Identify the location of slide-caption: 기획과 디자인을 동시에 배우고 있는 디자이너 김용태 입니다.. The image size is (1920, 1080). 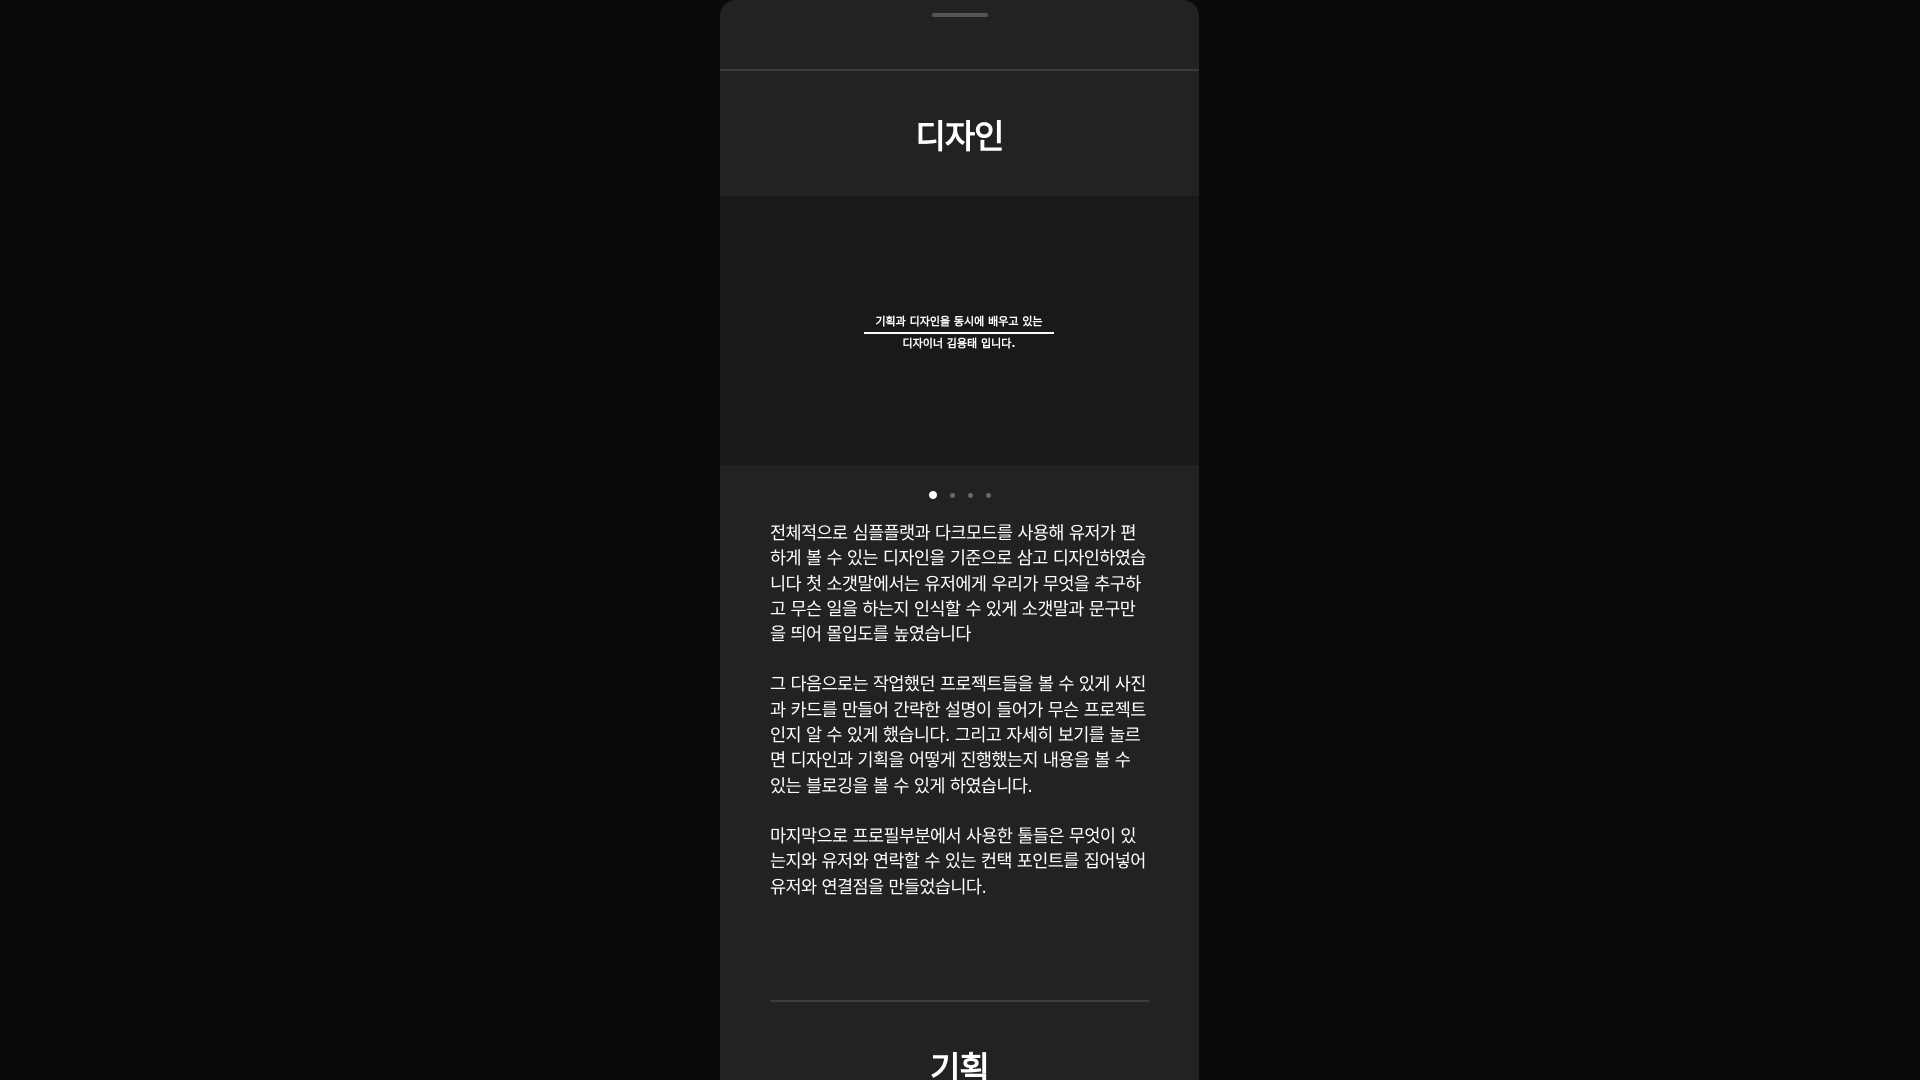
(959, 333).